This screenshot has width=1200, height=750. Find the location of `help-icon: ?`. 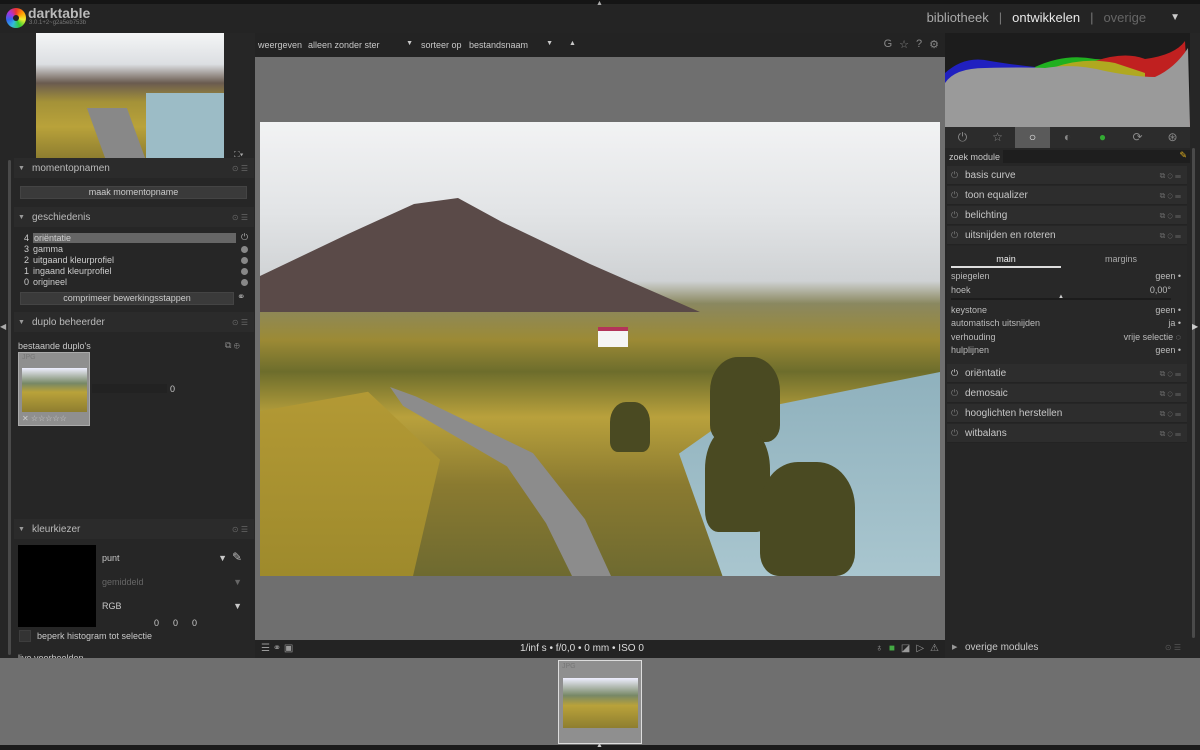

help-icon: ? is located at coordinates (919, 44).